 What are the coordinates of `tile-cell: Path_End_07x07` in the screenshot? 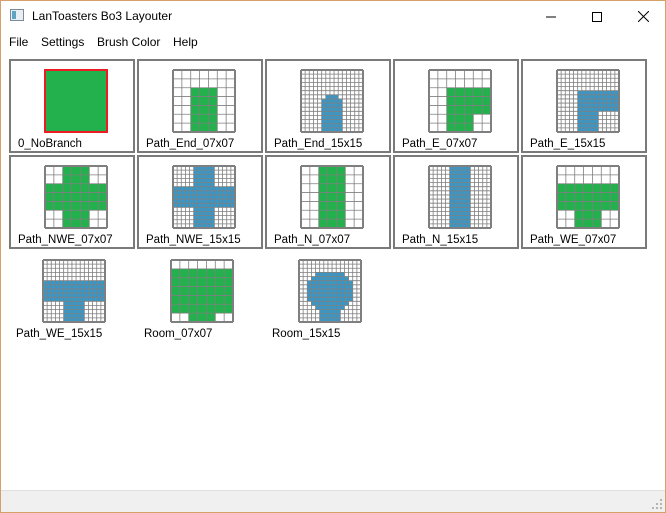 It's located at (200, 106).